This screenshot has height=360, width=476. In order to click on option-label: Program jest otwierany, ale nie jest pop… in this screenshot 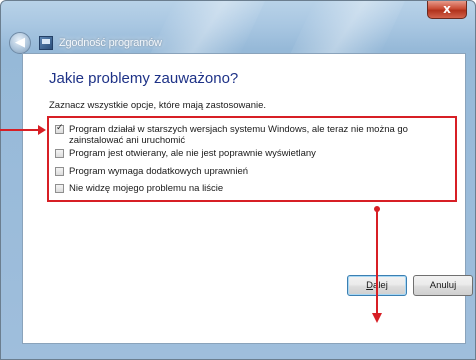, I will do `click(192, 153)`.